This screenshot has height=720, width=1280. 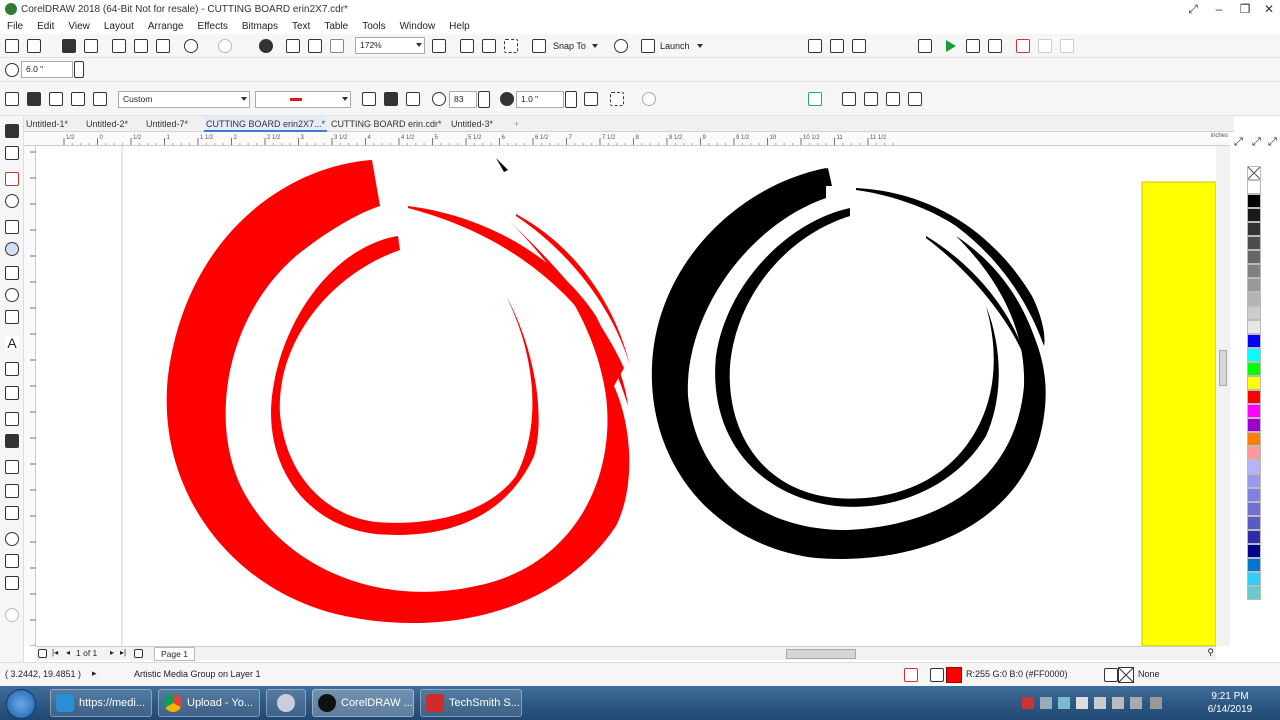 What do you see at coordinates (12, 317) in the screenshot?
I see `polygon-tool-icon` at bounding box center [12, 317].